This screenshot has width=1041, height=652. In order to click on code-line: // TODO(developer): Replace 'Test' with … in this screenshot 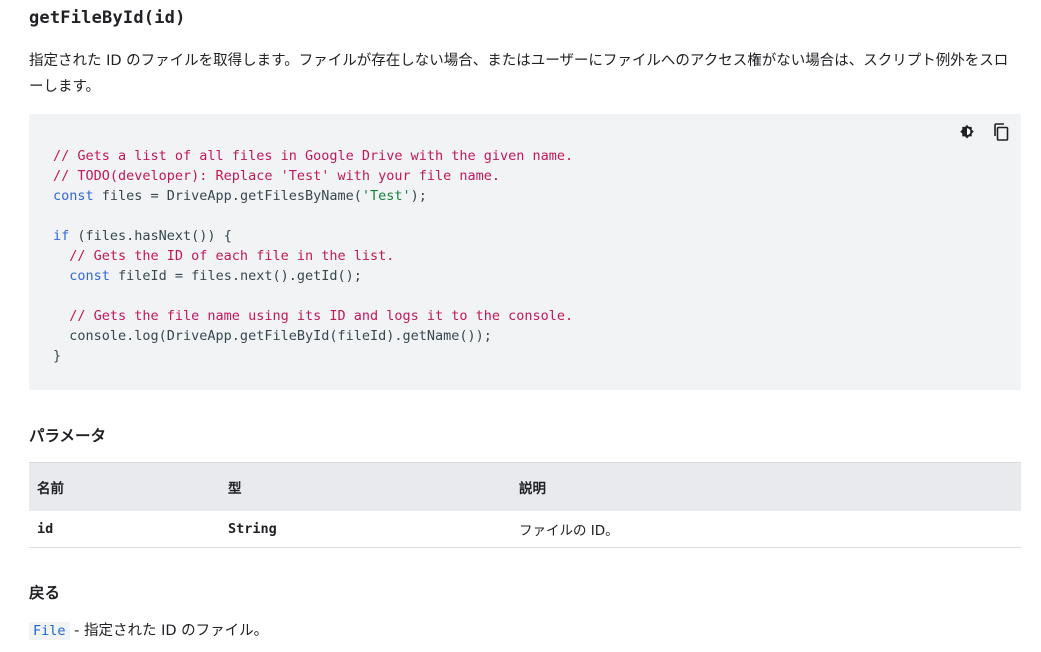, I will do `click(277, 176)`.